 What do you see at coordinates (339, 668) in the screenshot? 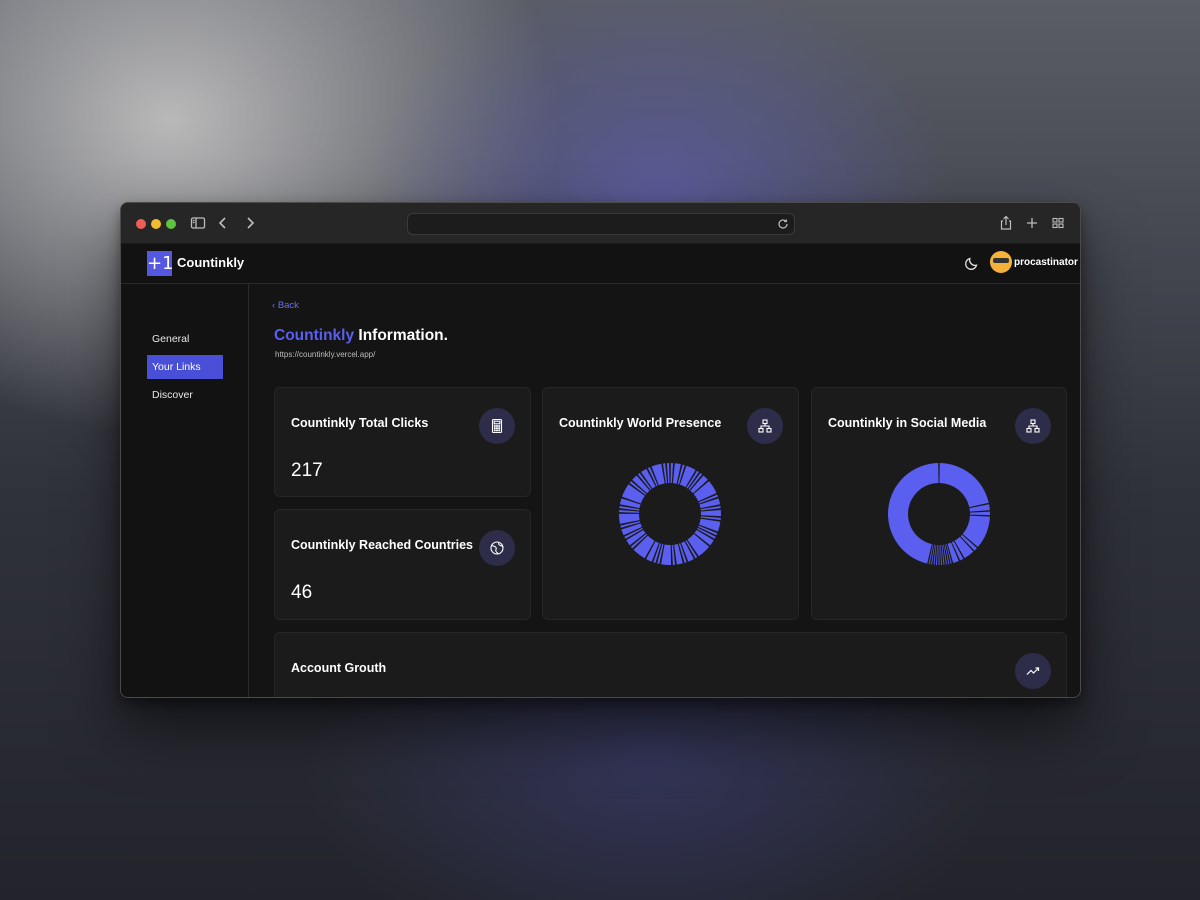
I see `card-title: Account Grouth` at bounding box center [339, 668].